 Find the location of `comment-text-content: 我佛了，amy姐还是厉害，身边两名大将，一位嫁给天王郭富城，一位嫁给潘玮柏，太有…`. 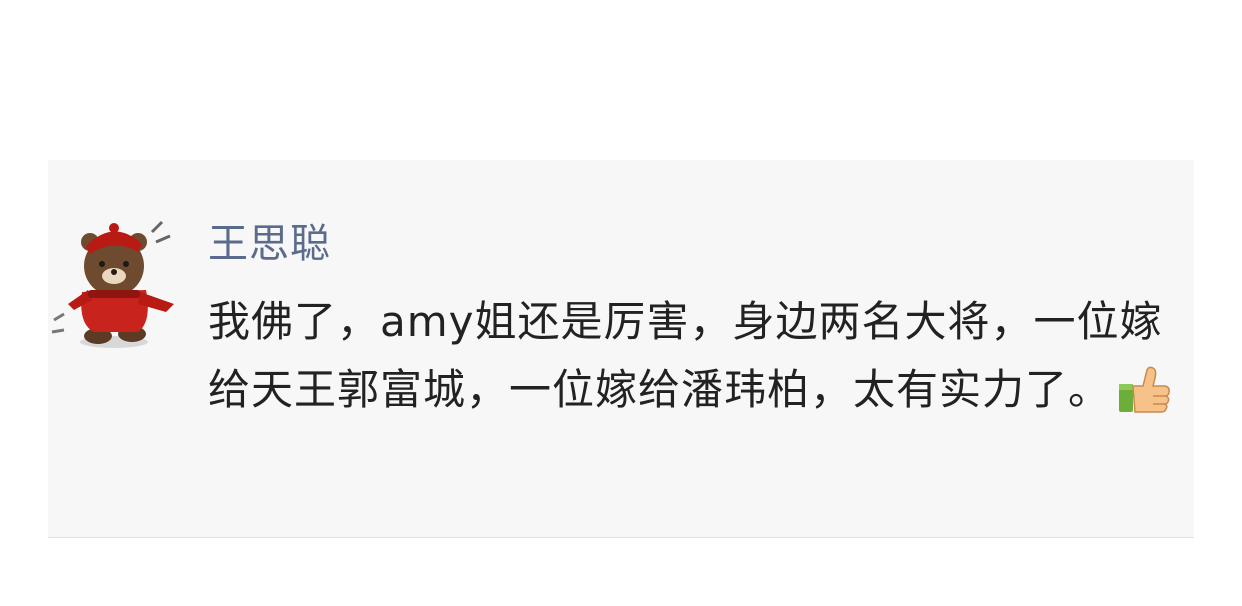

comment-text-content: 我佛了，amy姐还是厉害，身边两名大将，一位嫁给天王郭富城，一位嫁给潘玮柏，太有… is located at coordinates (685, 355).